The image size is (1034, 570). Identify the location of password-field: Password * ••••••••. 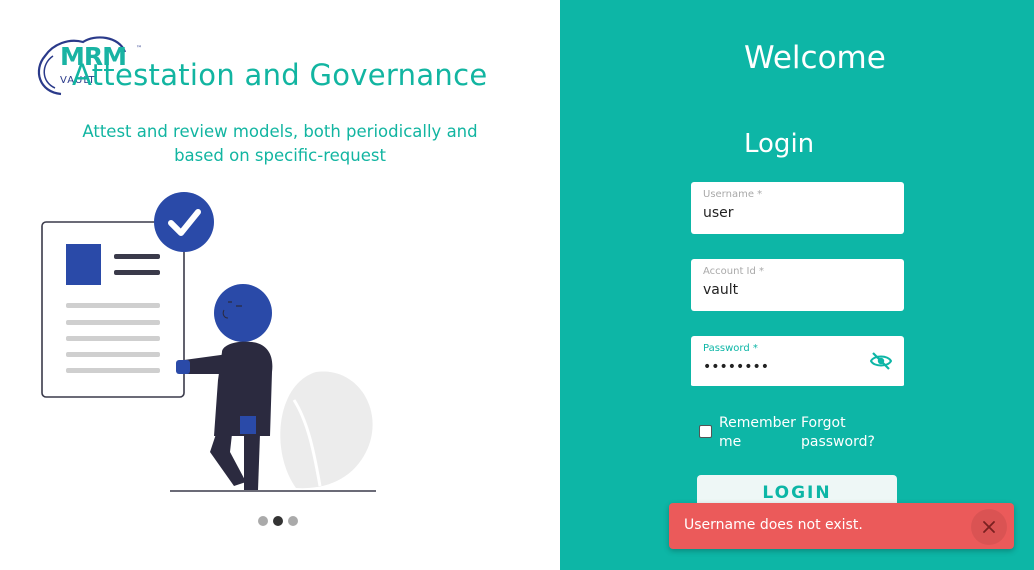
(797, 362).